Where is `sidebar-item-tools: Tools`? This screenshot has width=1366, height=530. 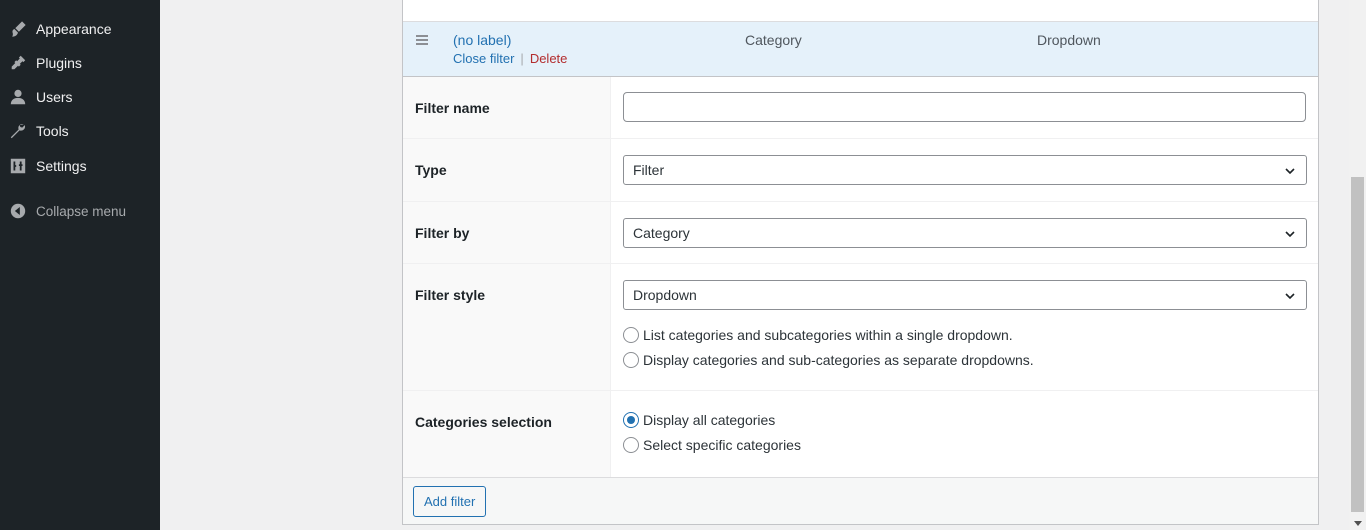
sidebar-item-tools: Tools is located at coordinates (80, 131).